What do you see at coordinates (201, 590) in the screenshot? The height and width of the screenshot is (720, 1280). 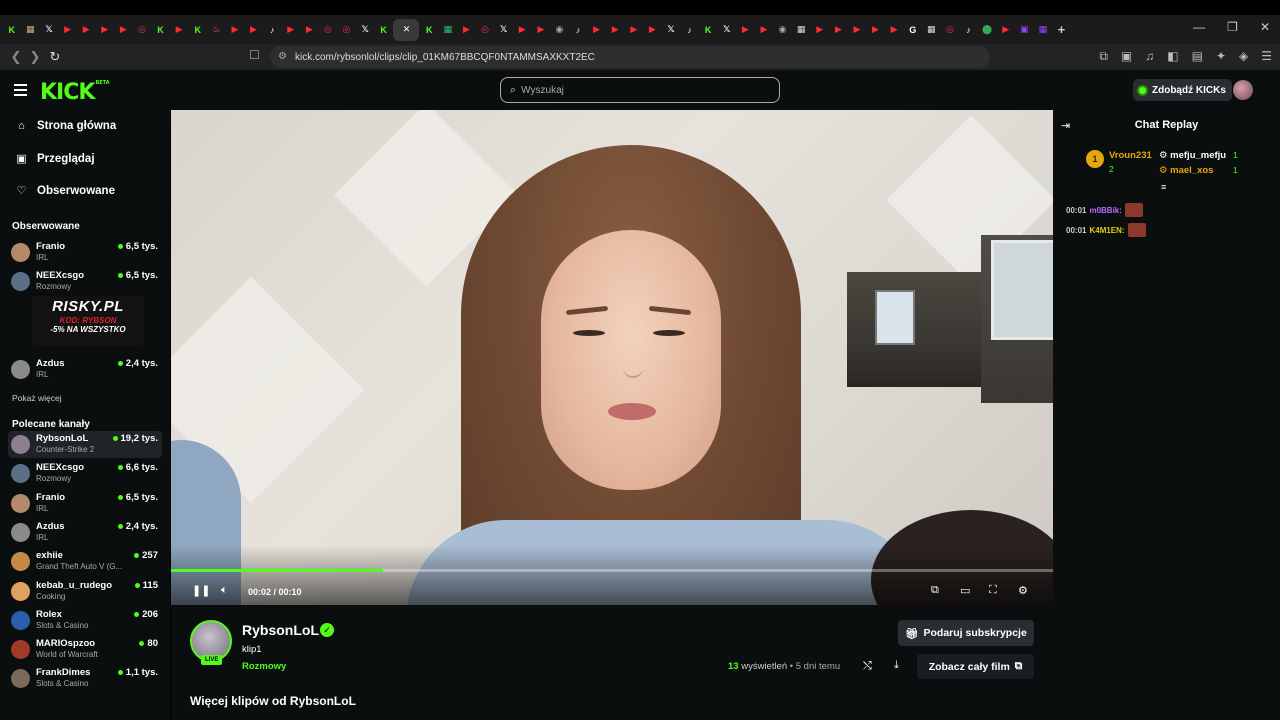 I see `pause-icon: ❚❚` at bounding box center [201, 590].